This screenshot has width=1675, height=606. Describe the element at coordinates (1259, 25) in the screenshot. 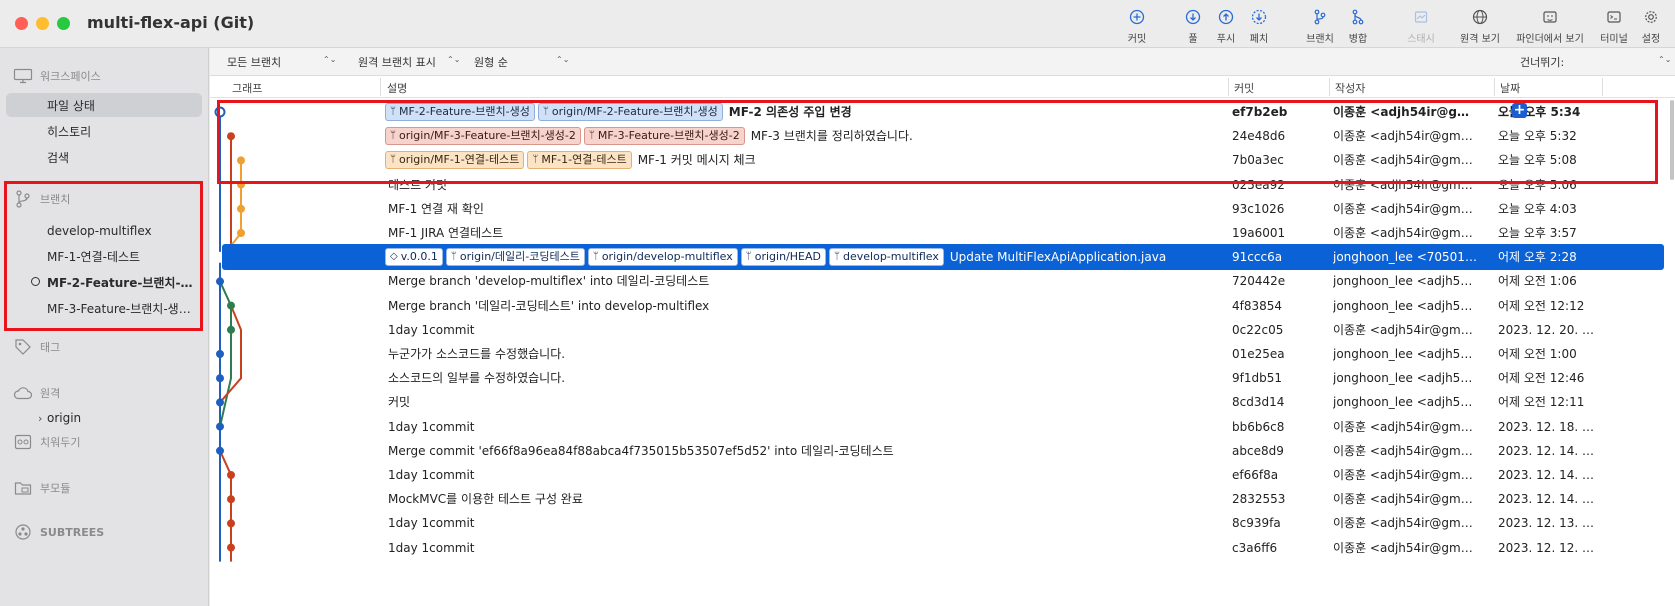

I see `fetch-button: 페치` at that location.